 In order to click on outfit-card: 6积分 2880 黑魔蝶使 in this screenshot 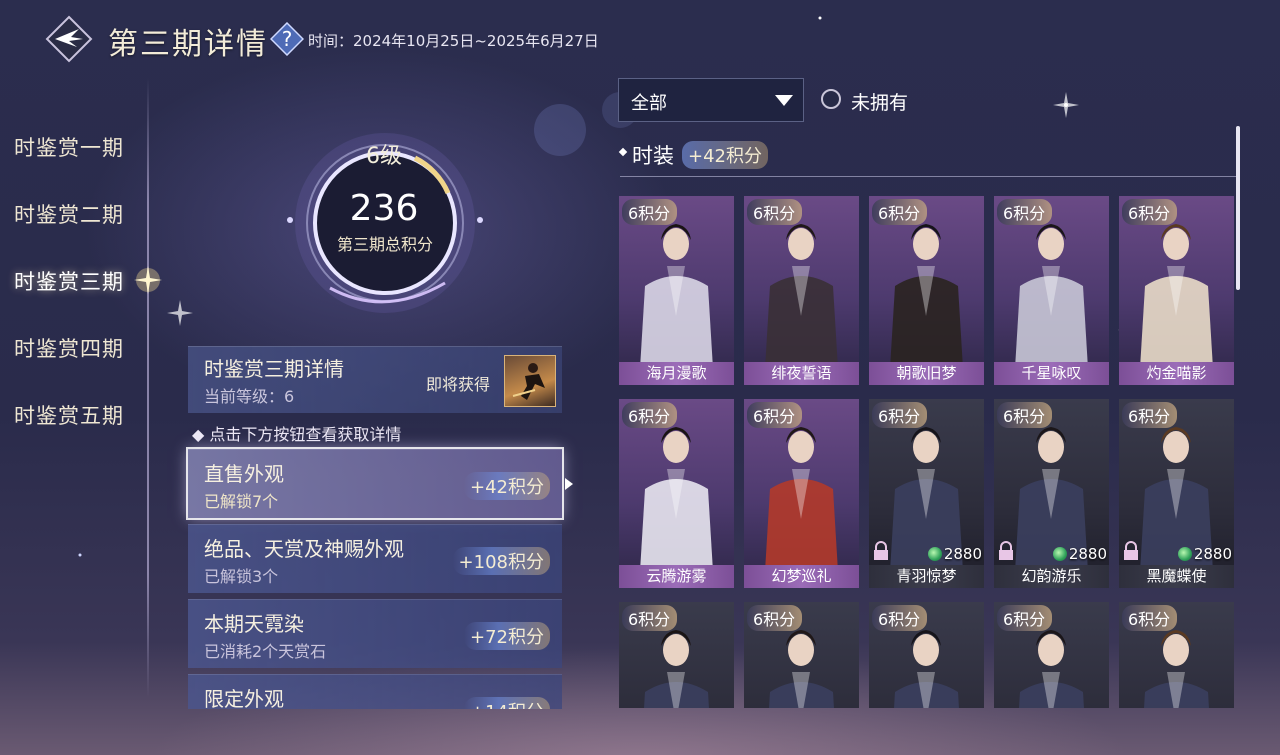, I will do `click(1176, 493)`.